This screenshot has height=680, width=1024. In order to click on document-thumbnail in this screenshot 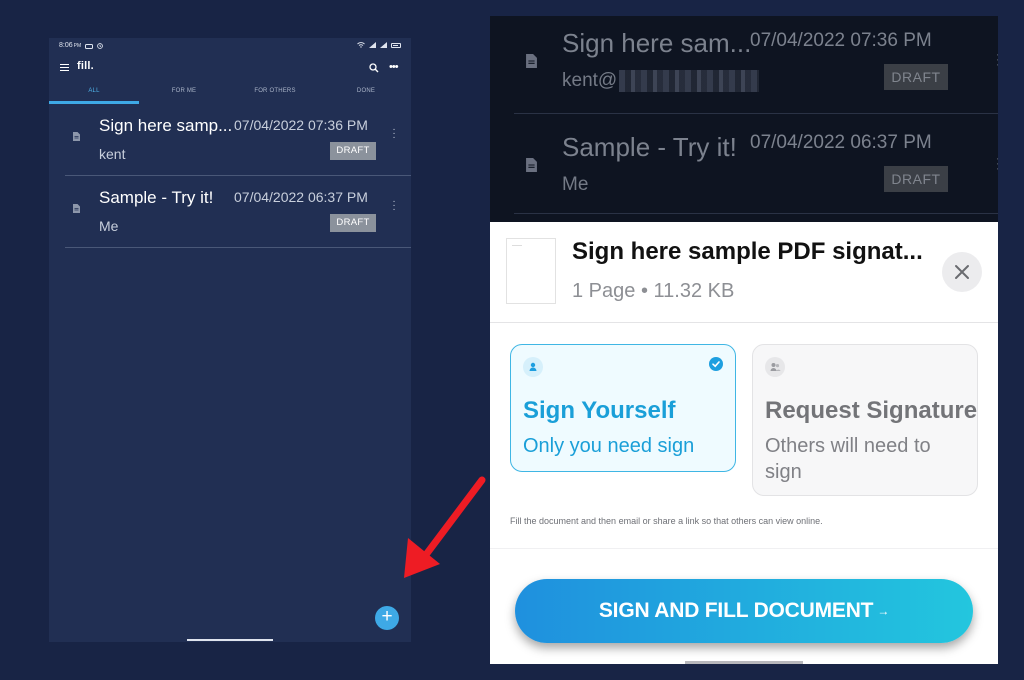, I will do `click(531, 271)`.